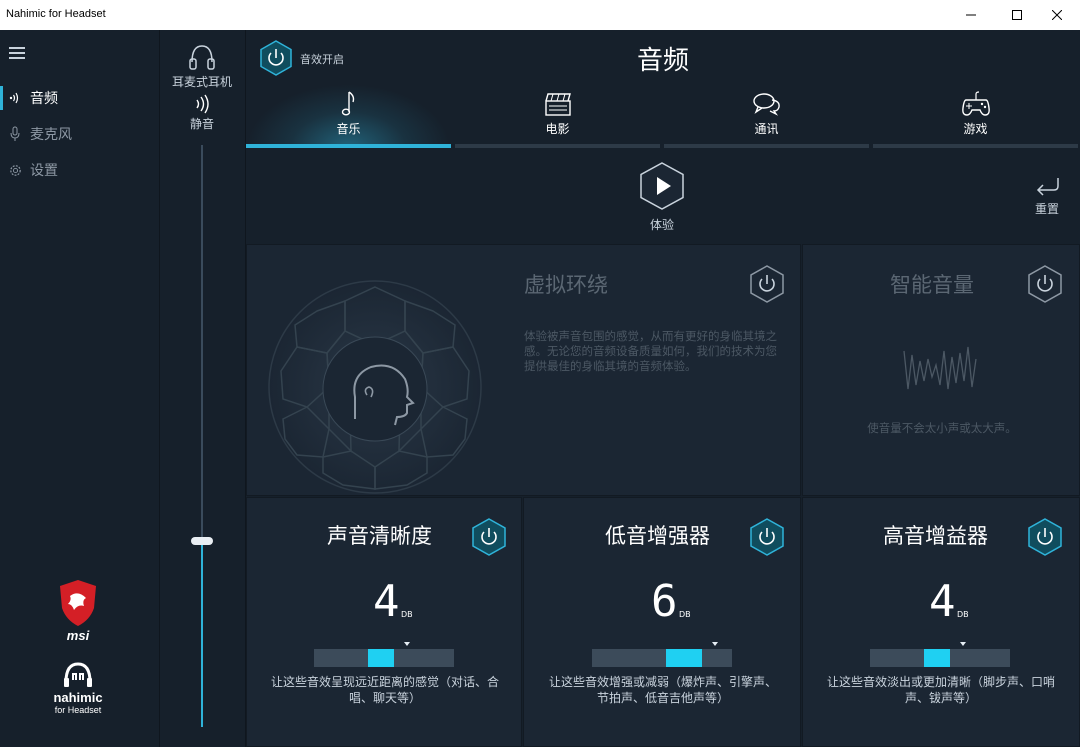 This screenshot has height=747, width=1080. I want to click on tab-communication: 通讯, so click(766, 116).